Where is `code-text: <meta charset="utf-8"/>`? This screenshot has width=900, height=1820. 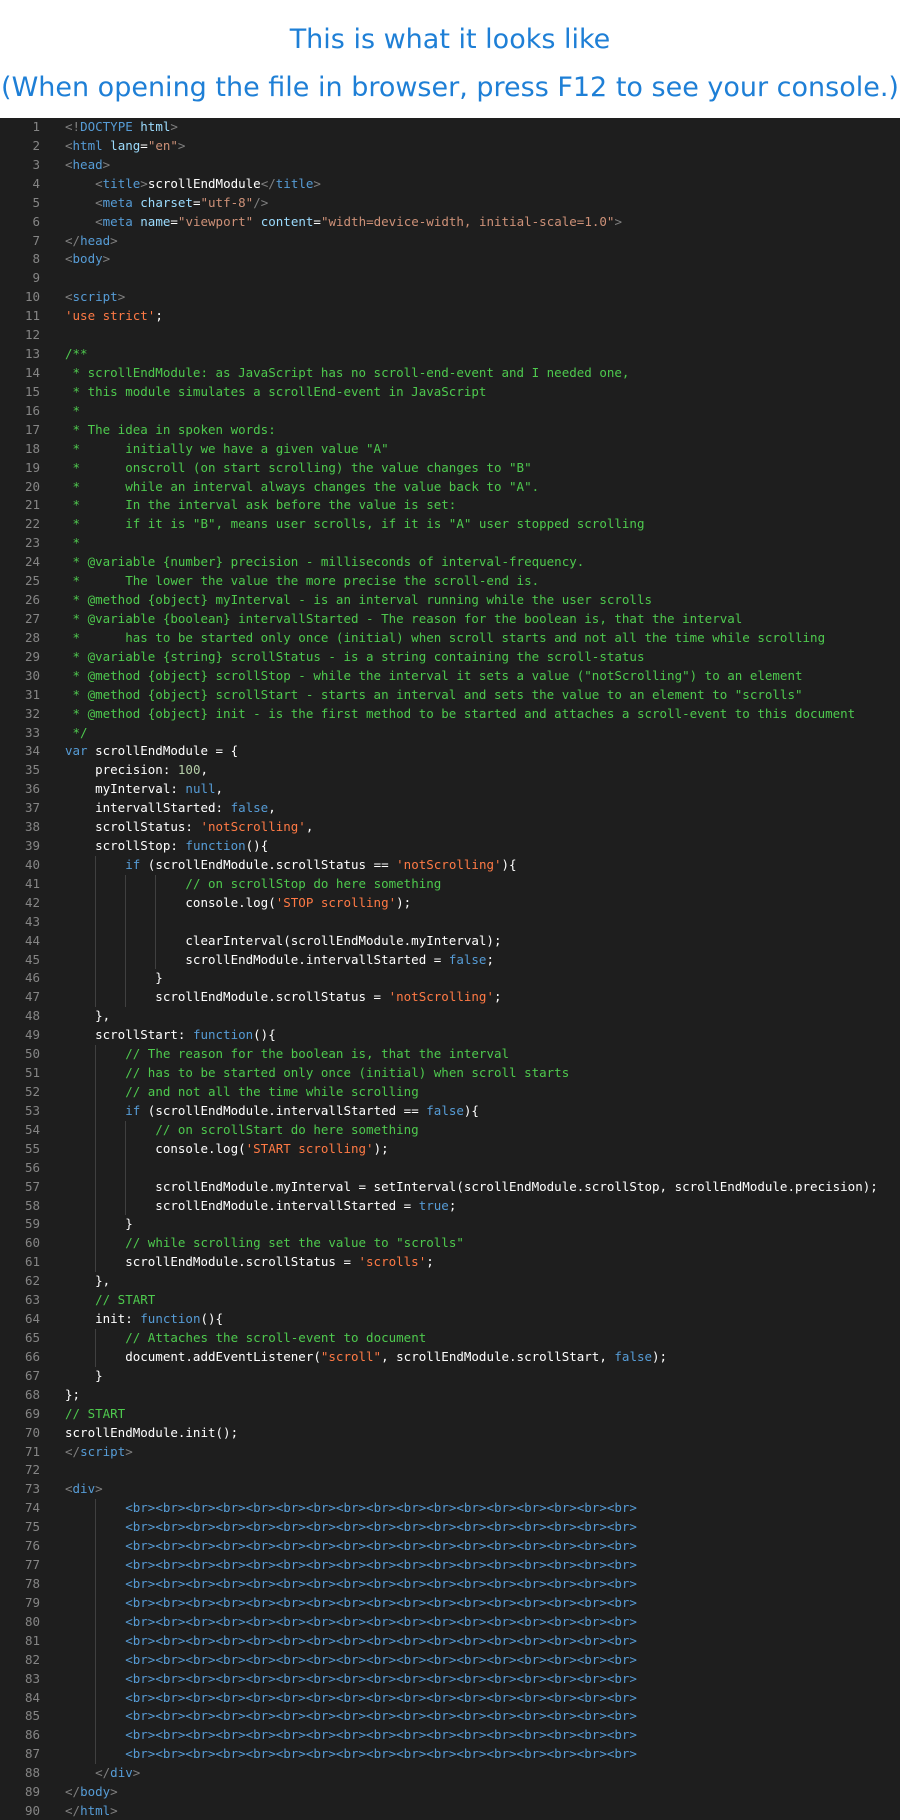 code-text: <meta charset="utf-8"/> is located at coordinates (166, 203).